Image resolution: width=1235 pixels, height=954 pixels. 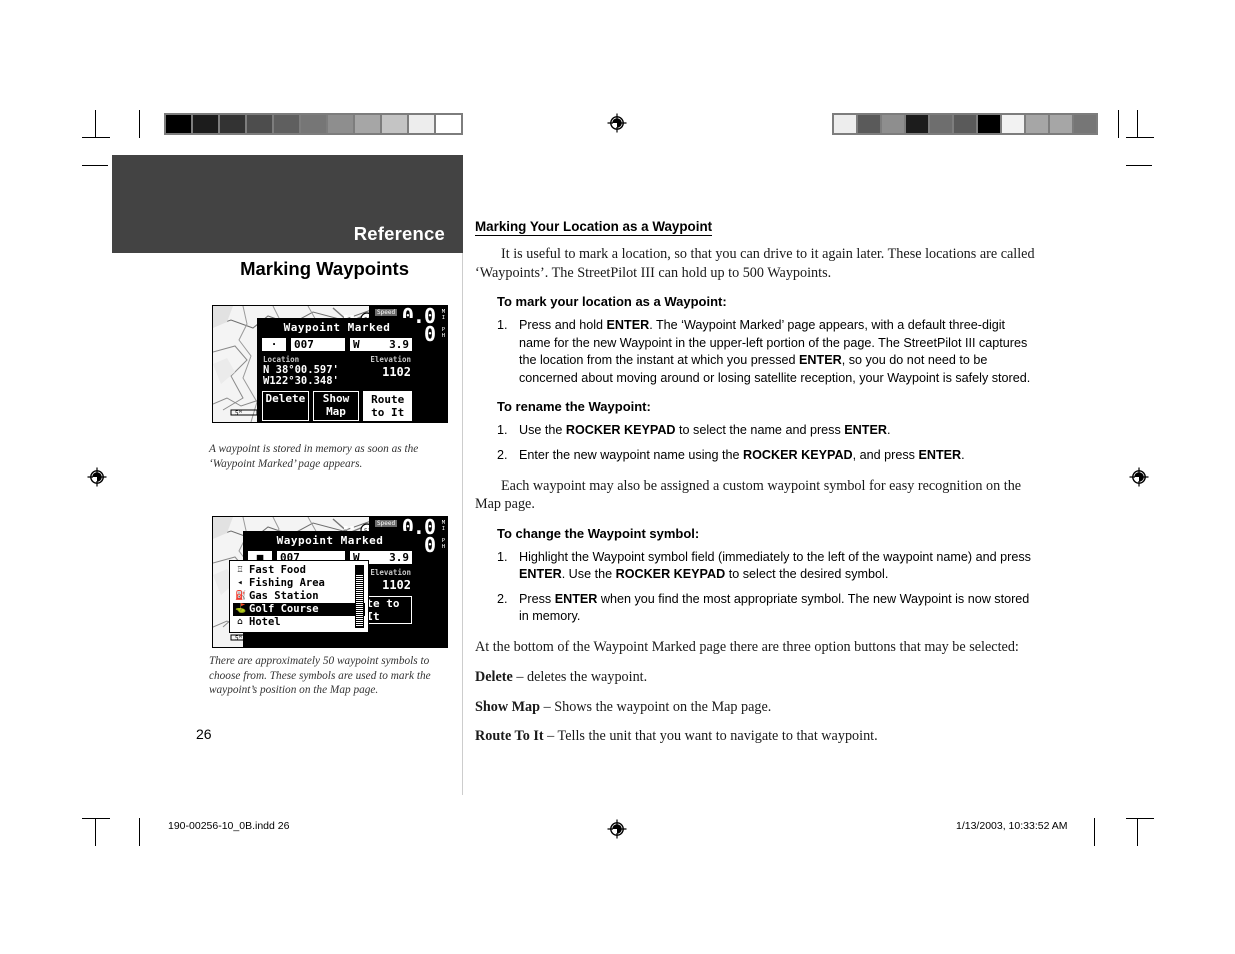 I want to click on route-to-it-button: Route to It, so click(x=388, y=406).